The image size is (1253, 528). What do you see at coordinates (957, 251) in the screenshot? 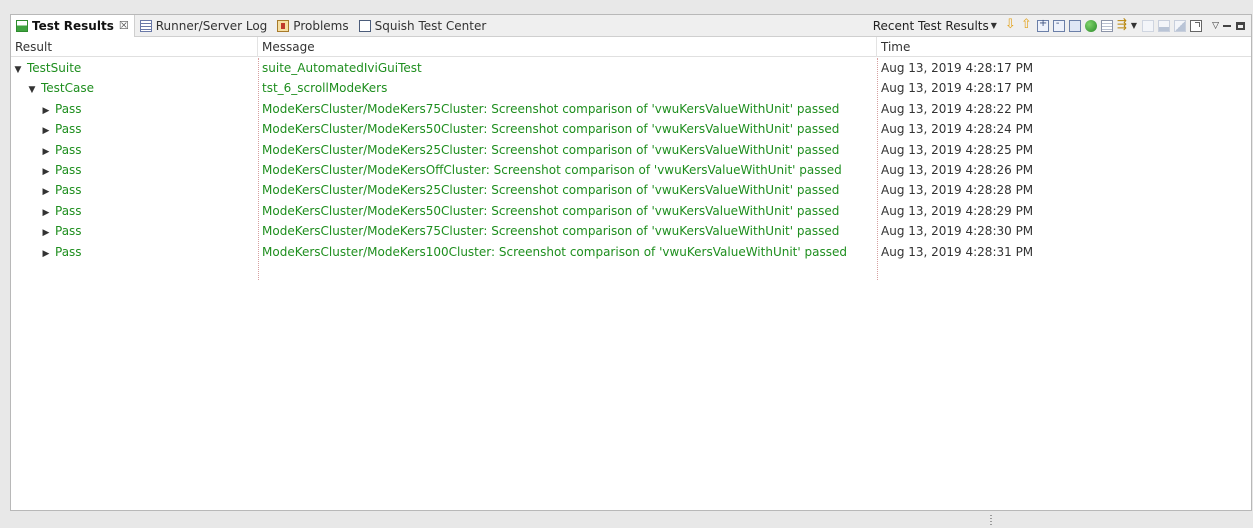
I see `time-cell: Aug 13, 2019 4:28:31 PM` at bounding box center [957, 251].